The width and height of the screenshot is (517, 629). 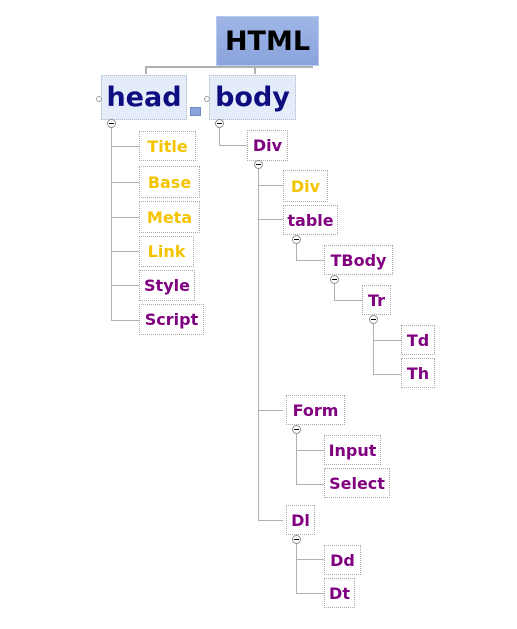 I want to click on node-tr: Tr, so click(x=376, y=300).